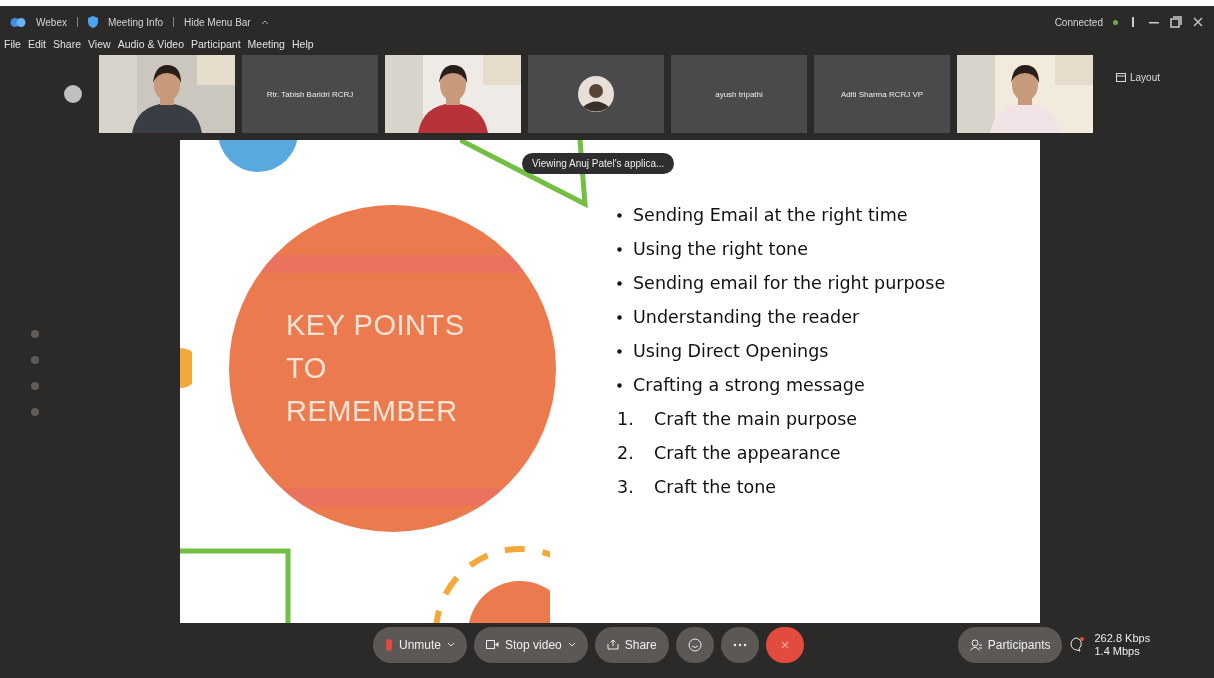 The height and width of the screenshot is (678, 1214). Describe the element at coordinates (1117, 651) in the screenshot. I see `bandwidth-reading: 1.4 Mbps` at that location.